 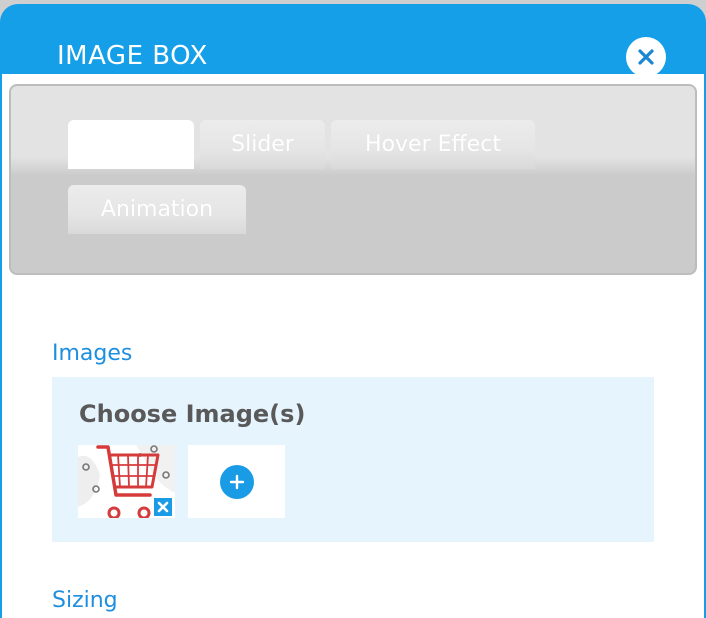 I want to click on tab-general, so click(x=131, y=144).